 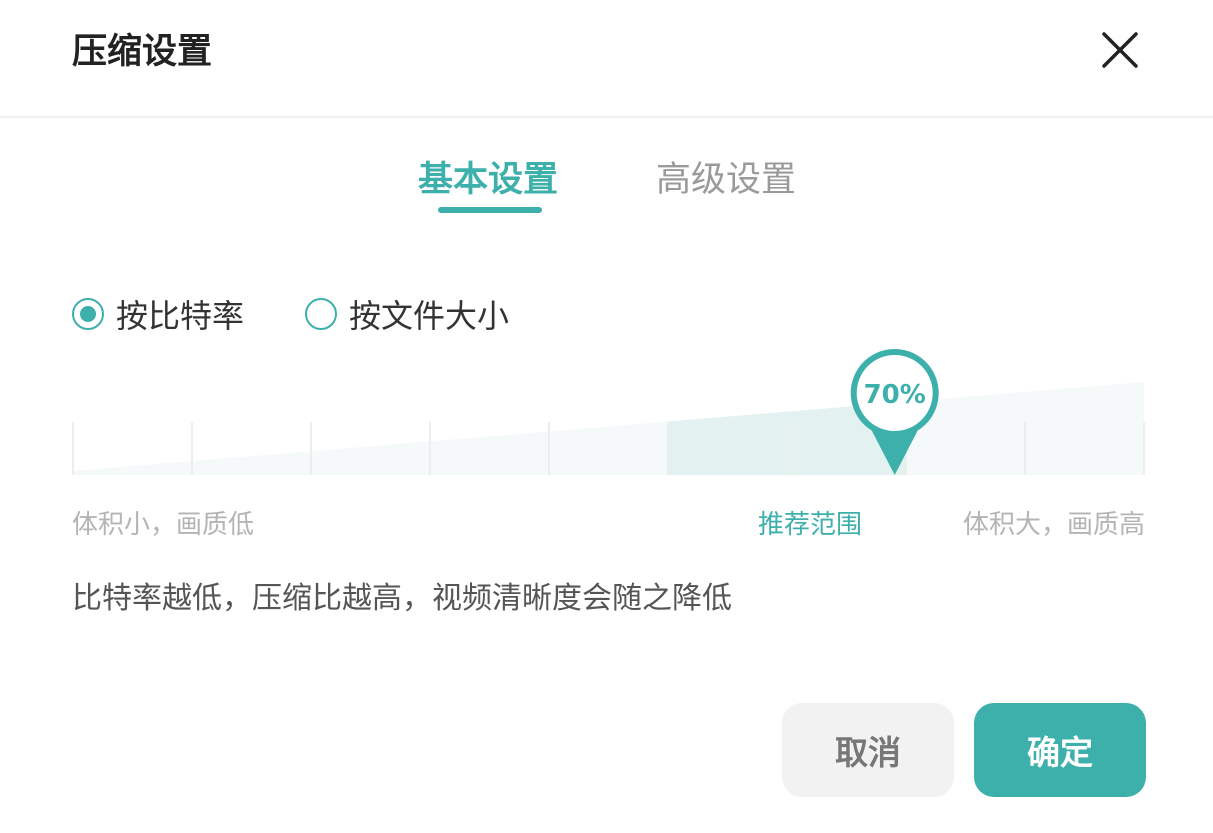 What do you see at coordinates (1054, 525) in the screenshot?
I see `scale-label-large: 体积大，画质高` at bounding box center [1054, 525].